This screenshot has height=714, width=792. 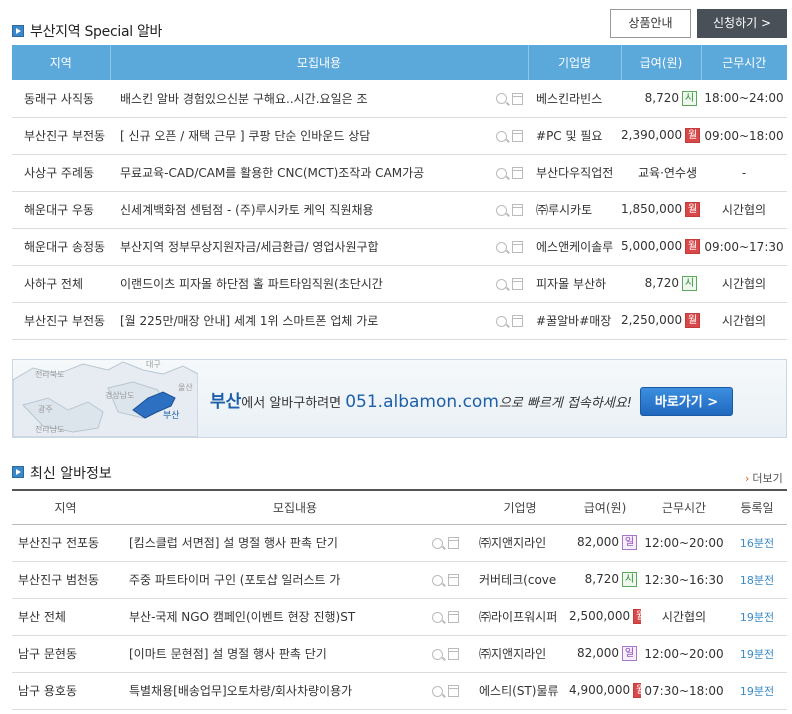 What do you see at coordinates (742, 23) in the screenshot?
I see `apply-button: 신청하기 >` at bounding box center [742, 23].